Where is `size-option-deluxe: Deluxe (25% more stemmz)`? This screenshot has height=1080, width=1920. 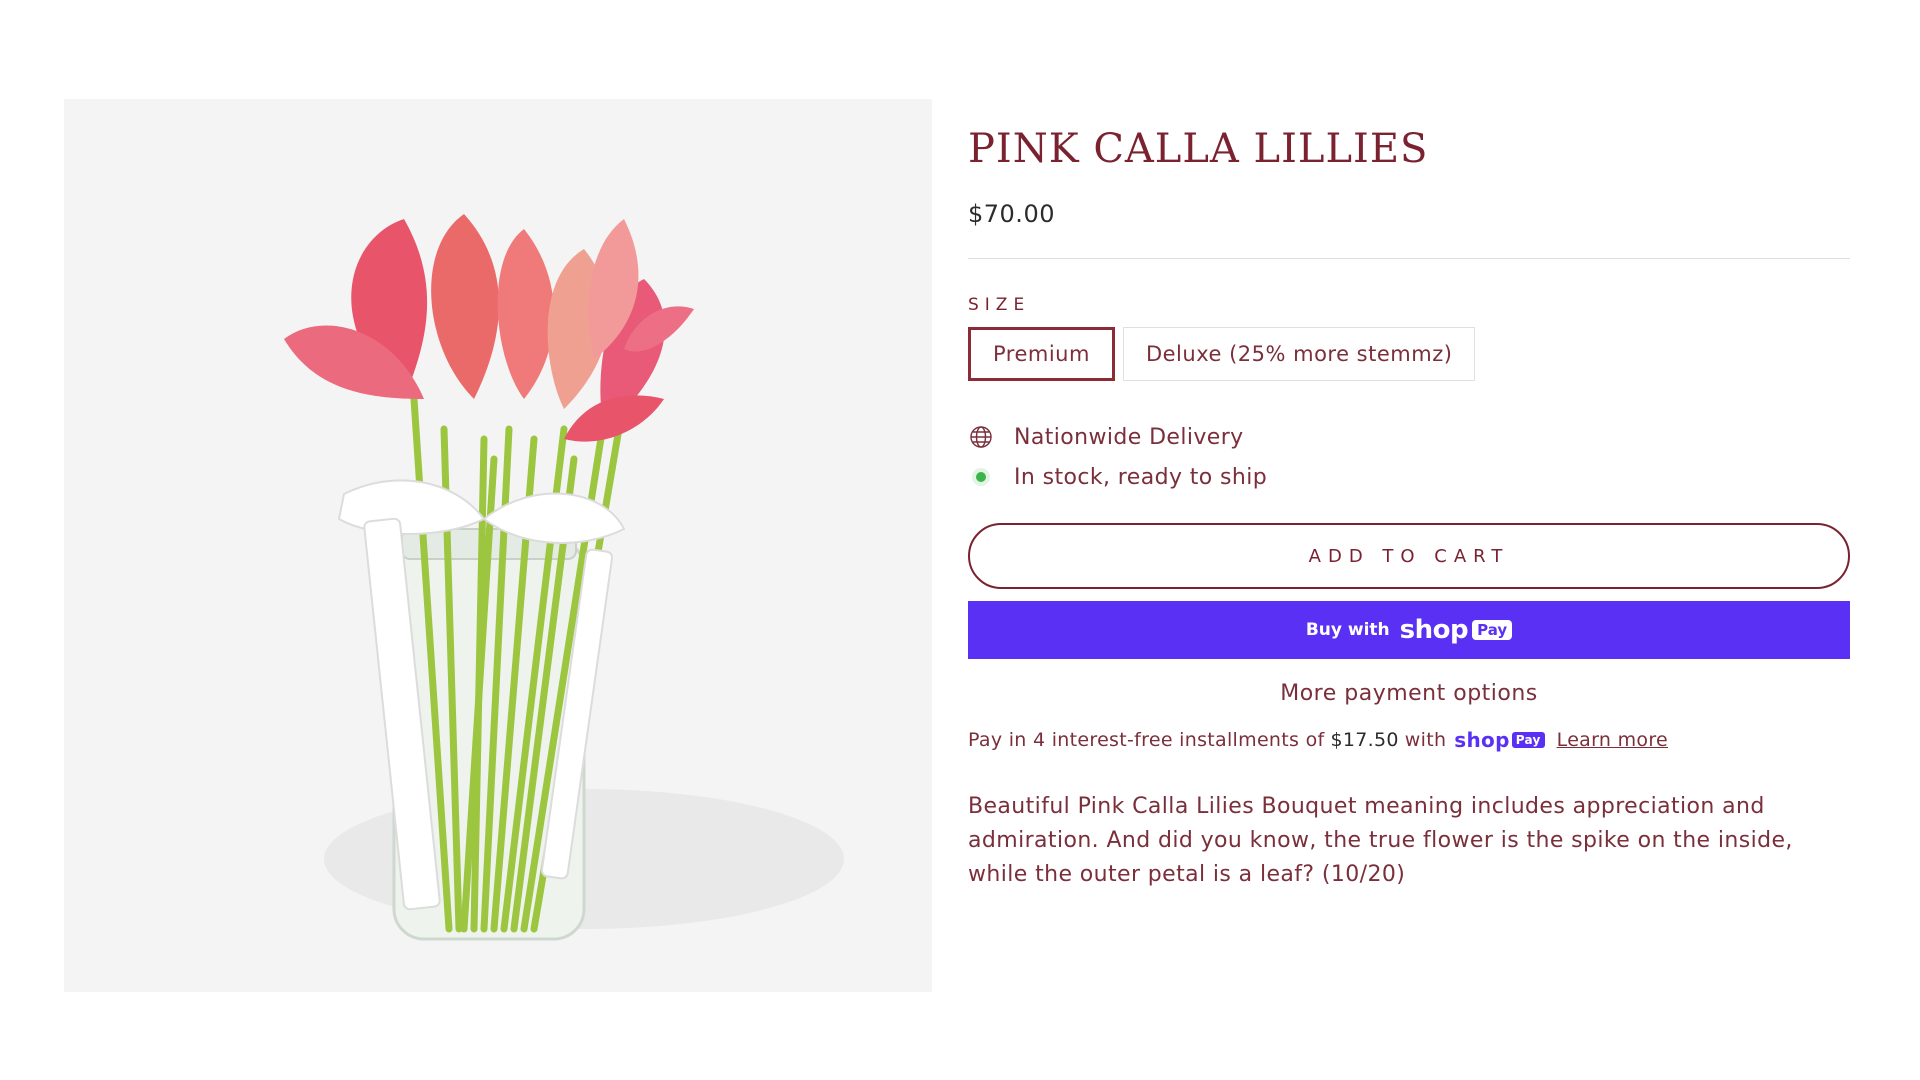 size-option-deluxe: Deluxe (25% more stemmz) is located at coordinates (1299, 354).